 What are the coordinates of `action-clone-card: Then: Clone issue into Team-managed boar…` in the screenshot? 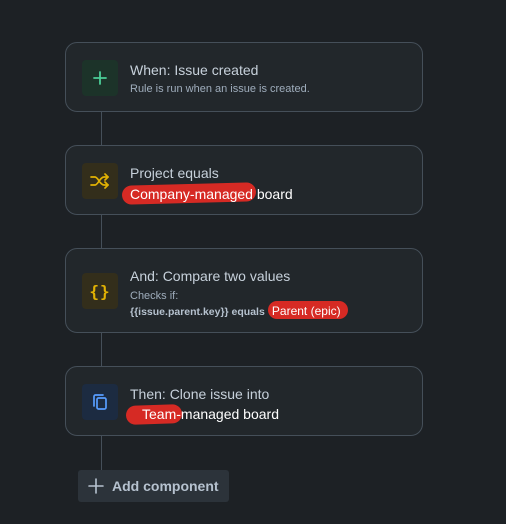 It's located at (244, 401).